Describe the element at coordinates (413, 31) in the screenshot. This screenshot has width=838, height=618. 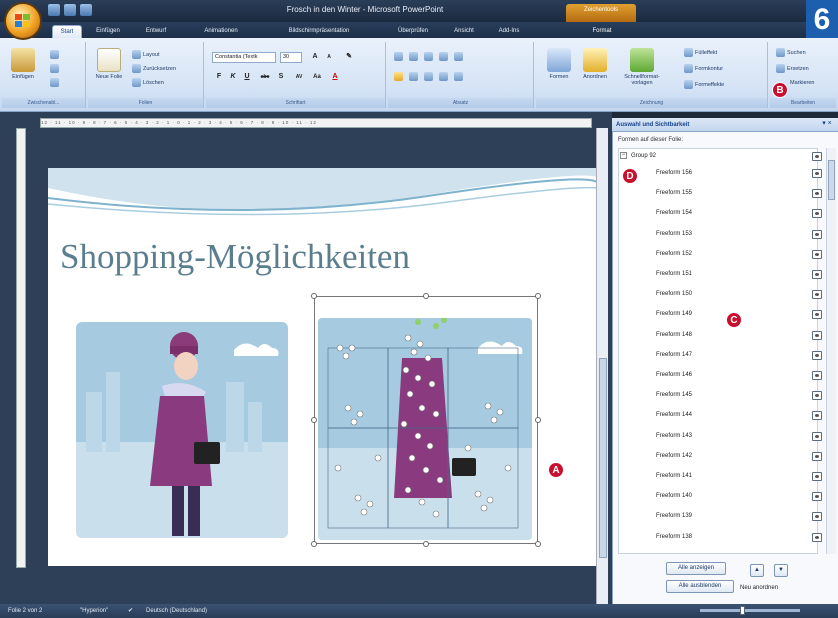
I see `tab-ueberpruefen: Überprüfen` at that location.